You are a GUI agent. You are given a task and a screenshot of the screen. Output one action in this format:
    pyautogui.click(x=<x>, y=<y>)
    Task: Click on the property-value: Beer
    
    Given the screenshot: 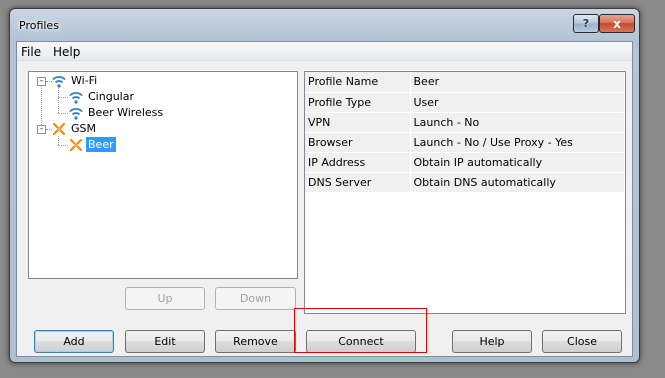 What is the action you would take?
    pyautogui.click(x=517, y=82)
    